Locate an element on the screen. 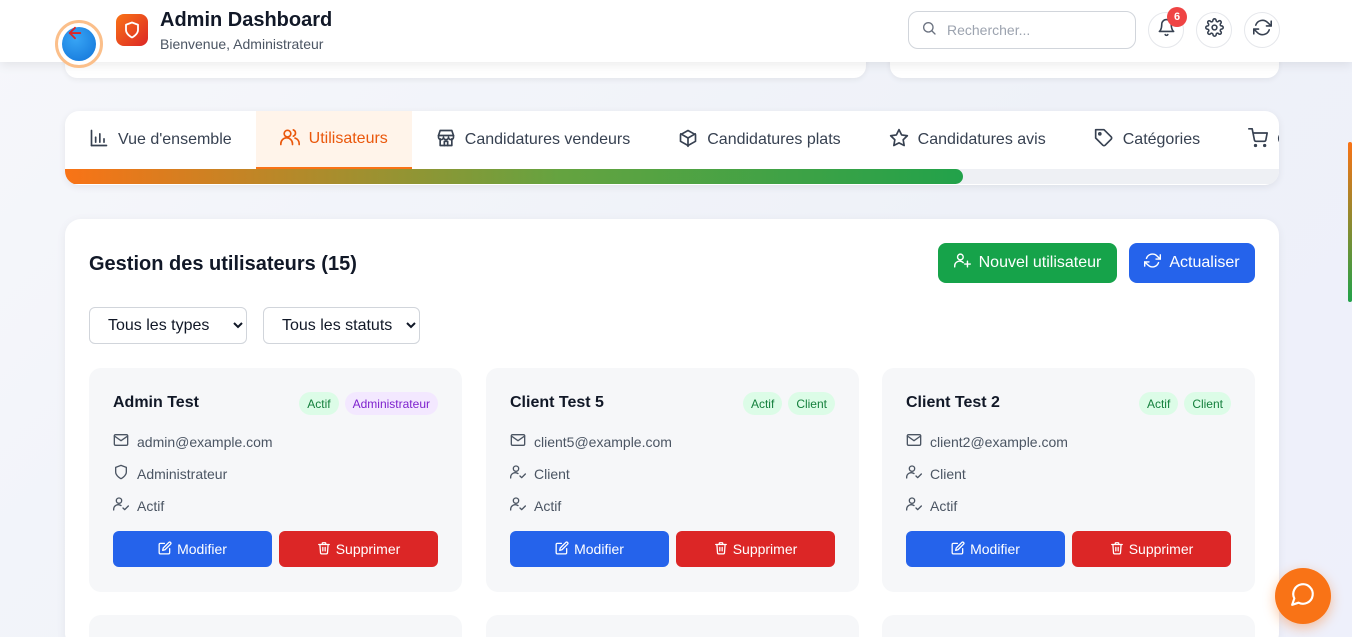 Image resolution: width=1352 pixels, height=637 pixels. chat-bubble-icon is located at coordinates (1303, 596).